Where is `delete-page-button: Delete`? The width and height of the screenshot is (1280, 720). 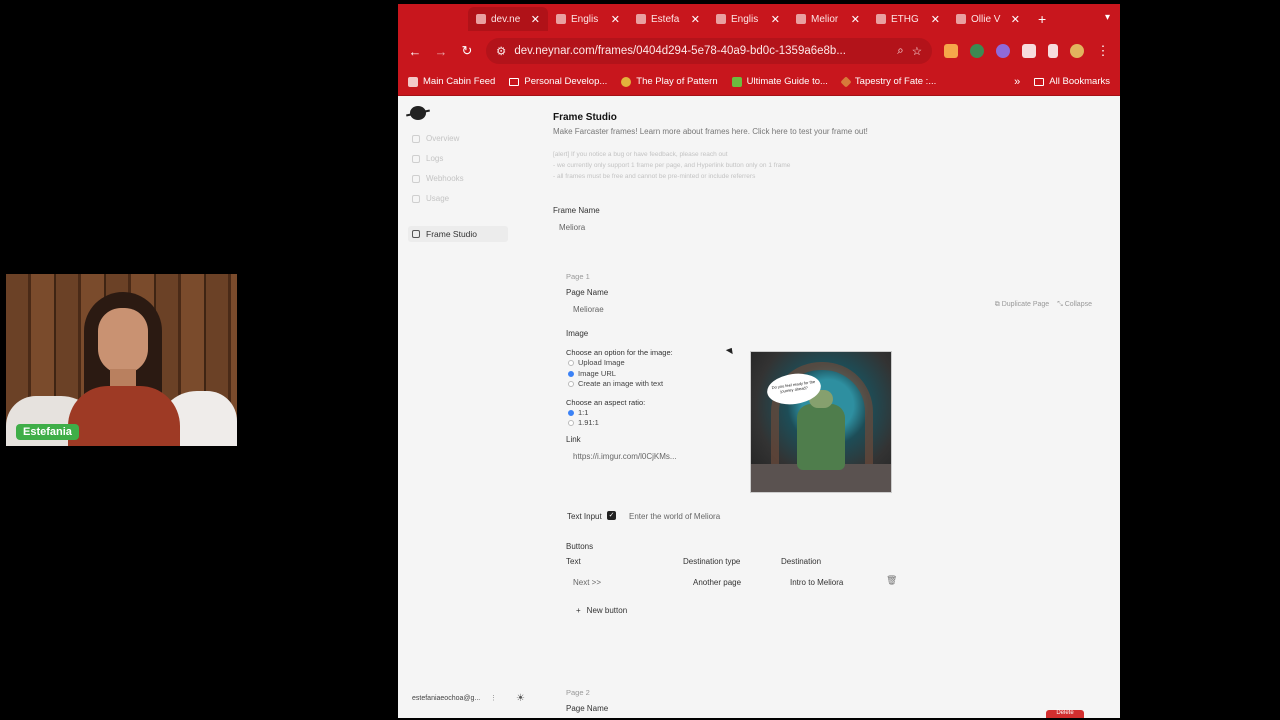 delete-page-button: Delete is located at coordinates (1065, 714).